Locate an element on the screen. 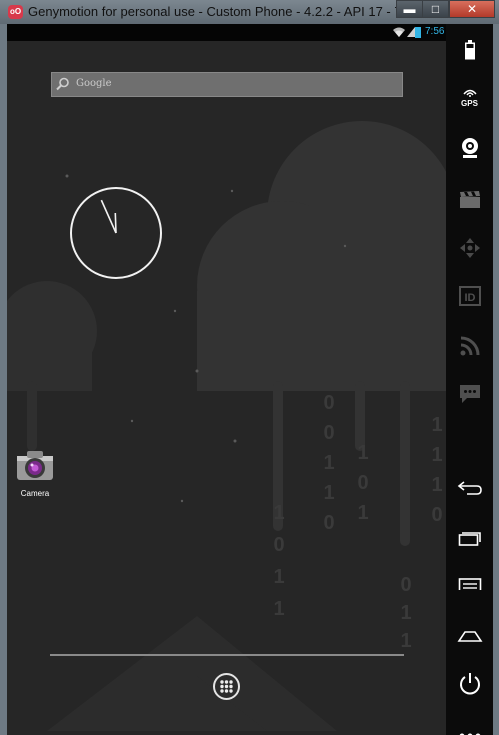 This screenshot has width=499, height=735. sms-icon is located at coordinates (469, 394).